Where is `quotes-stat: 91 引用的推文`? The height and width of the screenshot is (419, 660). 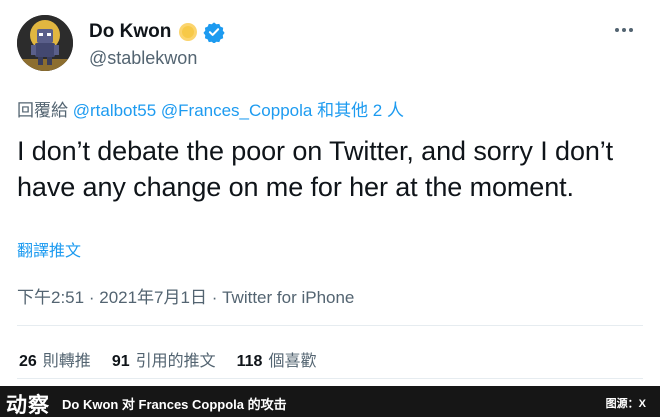 quotes-stat: 91 引用的推文 is located at coordinates (164, 359).